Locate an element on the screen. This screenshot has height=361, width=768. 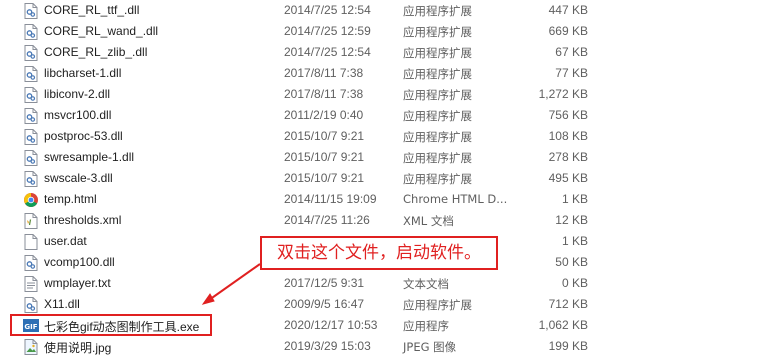
file-name: thresholds.xml is located at coordinates (83, 220).